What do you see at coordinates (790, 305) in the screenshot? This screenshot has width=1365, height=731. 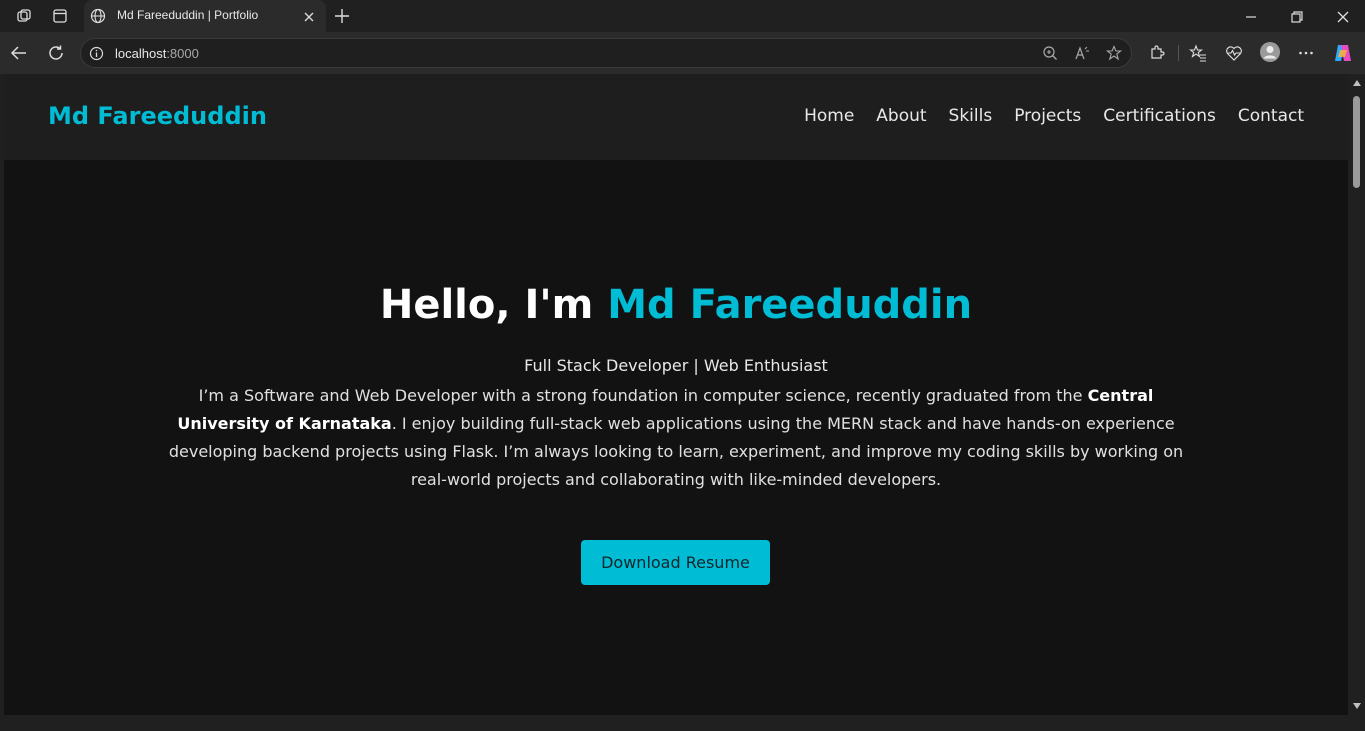 I see `hero-name: Md Fareeduddin` at bounding box center [790, 305].